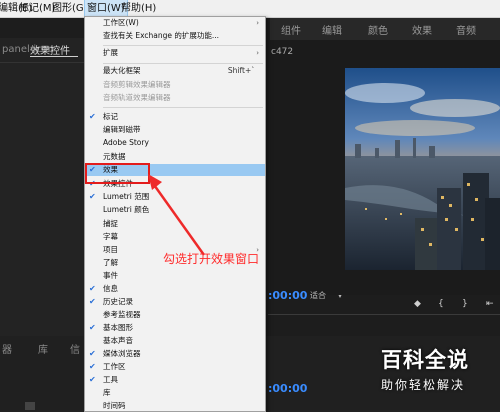  Describe the element at coordinates (175, 354) in the screenshot. I see `menu-item-media-browser: ✔ 媒体浏览器` at that location.